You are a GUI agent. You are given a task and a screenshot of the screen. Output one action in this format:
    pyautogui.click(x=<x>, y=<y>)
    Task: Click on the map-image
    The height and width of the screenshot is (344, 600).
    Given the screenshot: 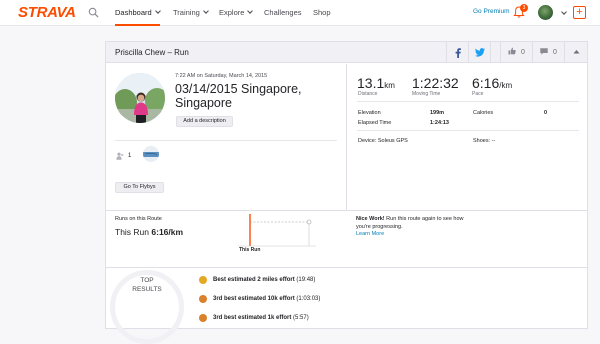 What is the action you would take?
    pyautogui.click(x=151, y=154)
    